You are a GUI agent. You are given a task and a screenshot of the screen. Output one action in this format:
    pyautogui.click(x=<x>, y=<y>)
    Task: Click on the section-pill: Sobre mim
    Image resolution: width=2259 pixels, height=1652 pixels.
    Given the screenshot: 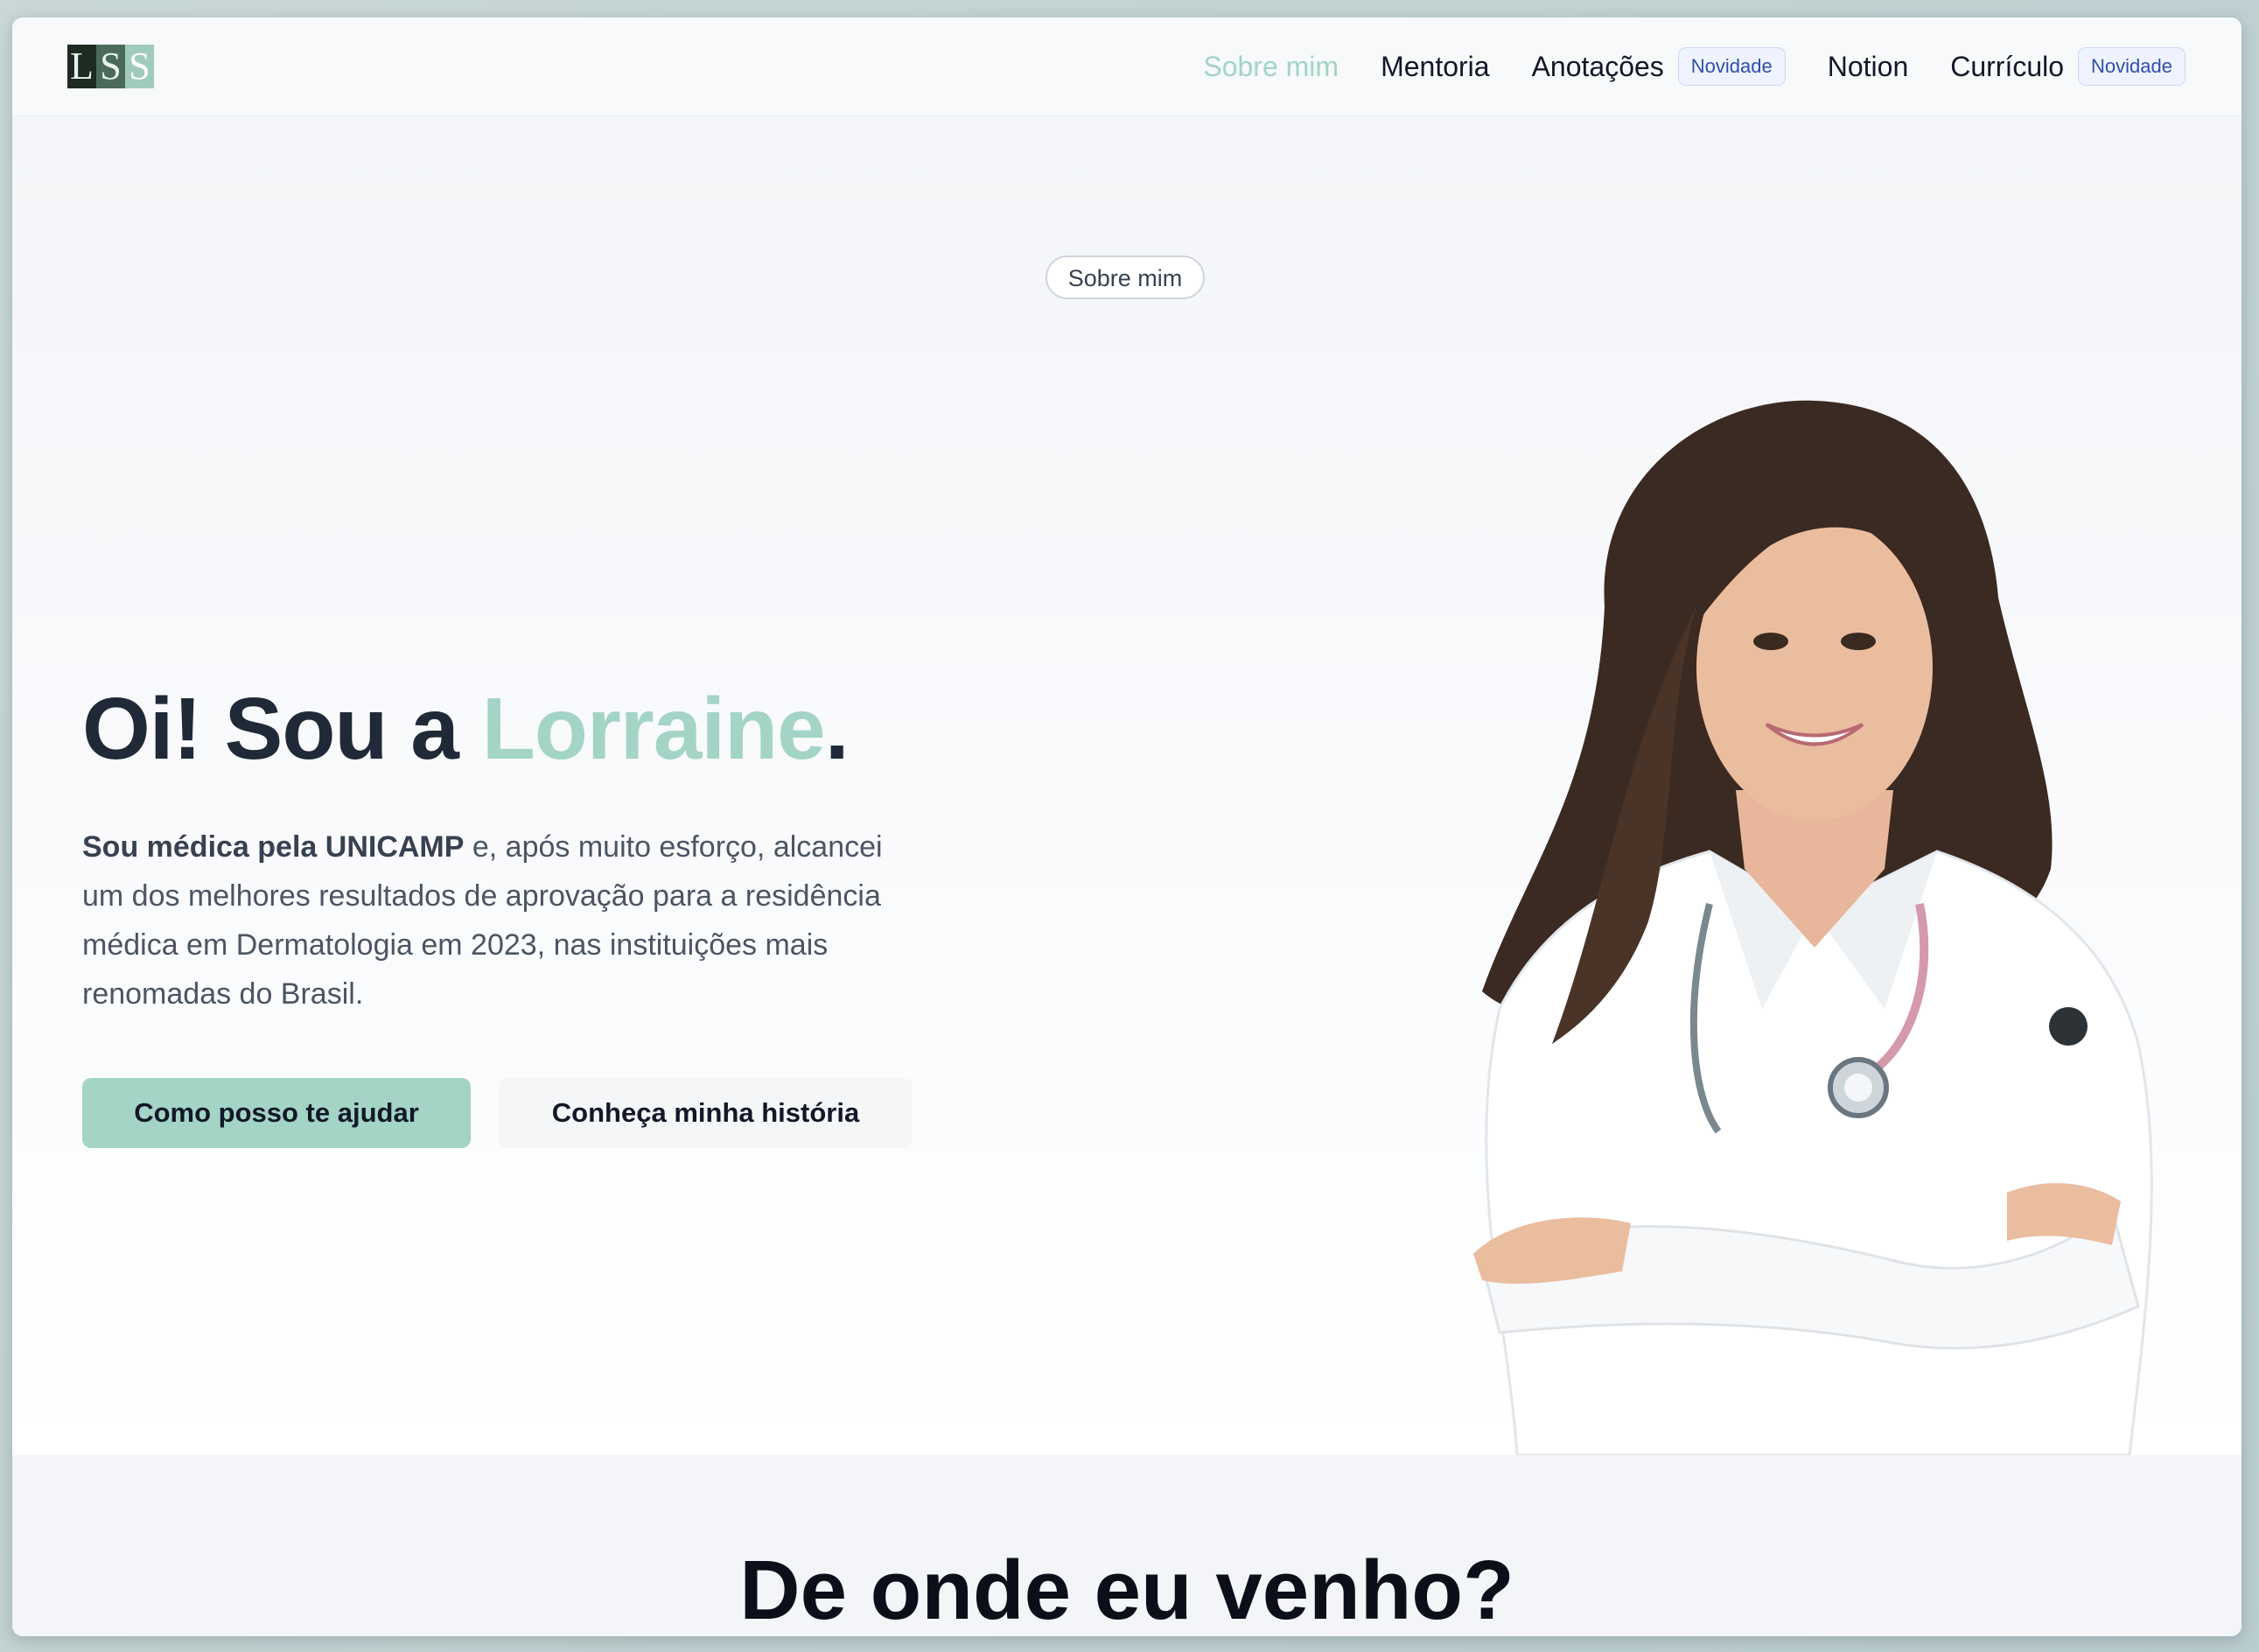 What is the action you would take?
    pyautogui.click(x=1125, y=277)
    